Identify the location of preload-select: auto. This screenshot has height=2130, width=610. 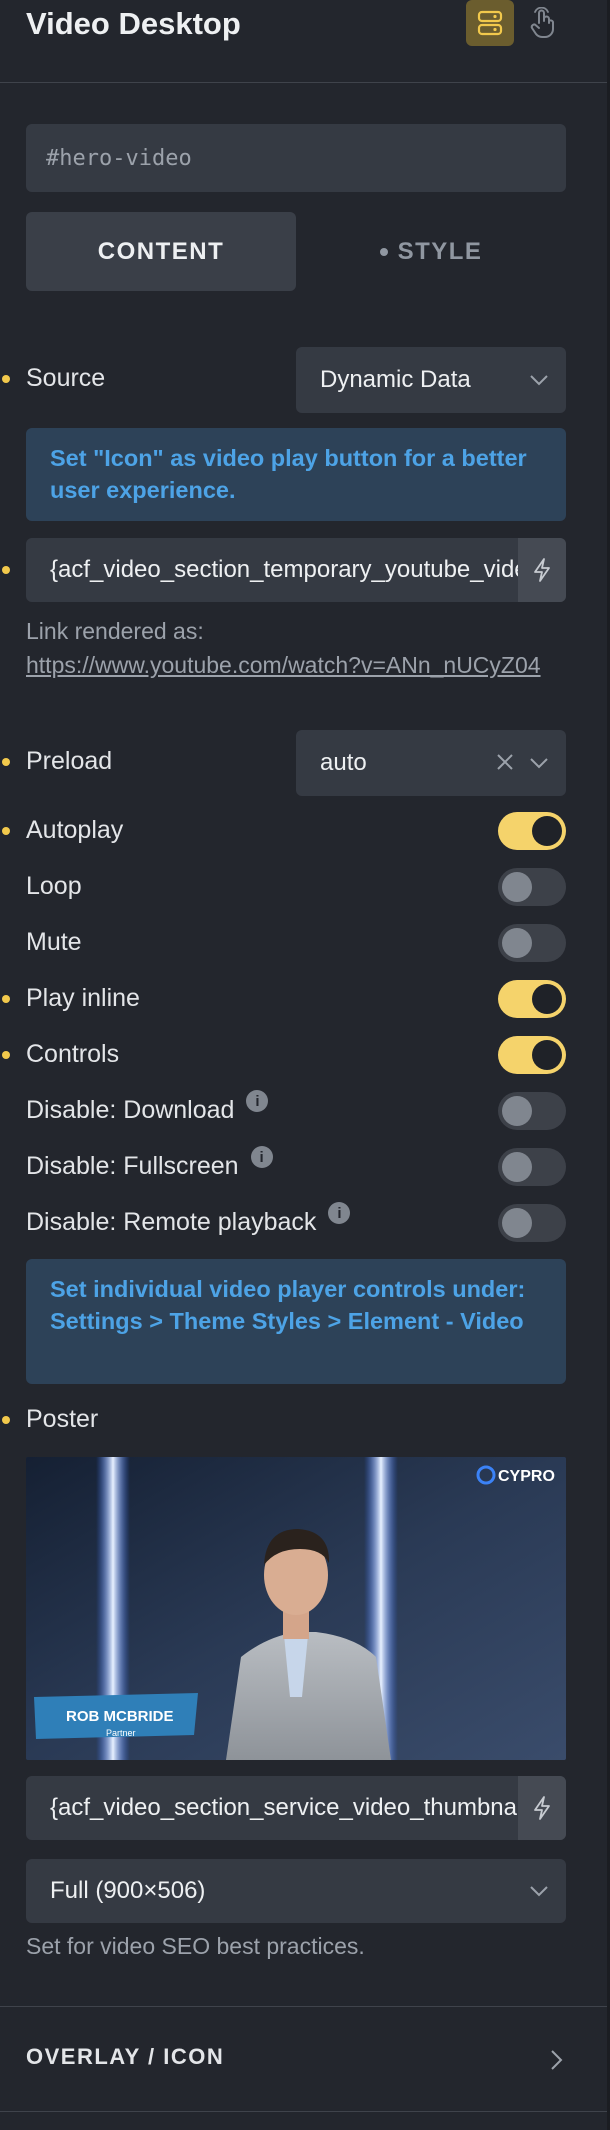
(431, 763).